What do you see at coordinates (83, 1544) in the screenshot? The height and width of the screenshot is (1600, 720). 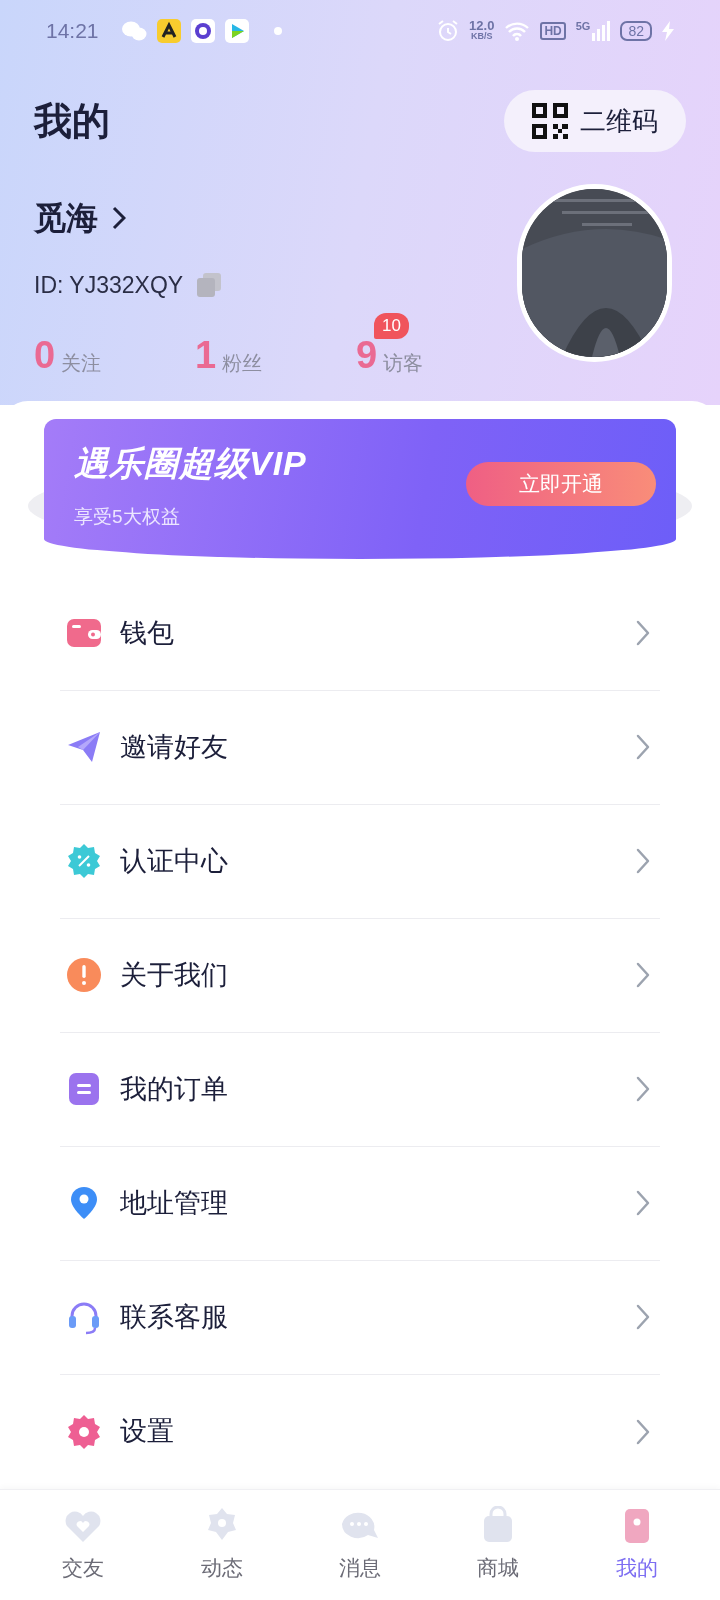 I see `tab-item: 交友` at bounding box center [83, 1544].